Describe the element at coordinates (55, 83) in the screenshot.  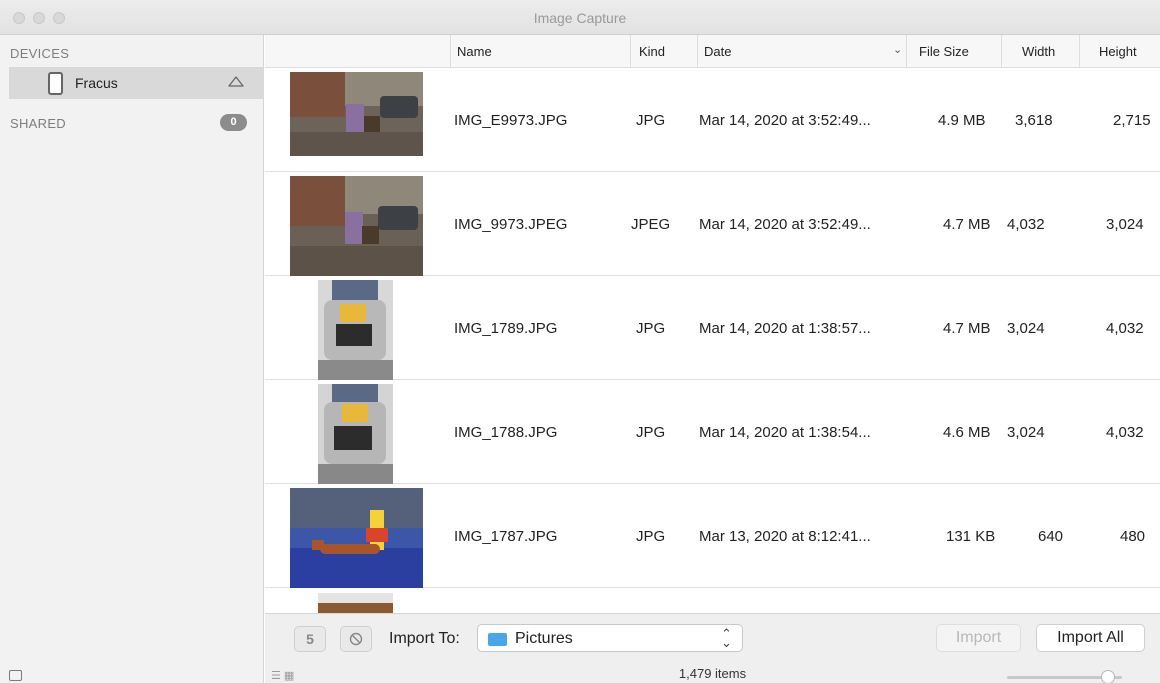
I see `iphone-icon` at that location.